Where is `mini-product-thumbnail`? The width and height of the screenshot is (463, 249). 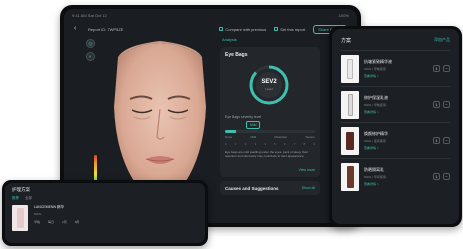
mini-product-thumbnail is located at coordinates (20, 218).